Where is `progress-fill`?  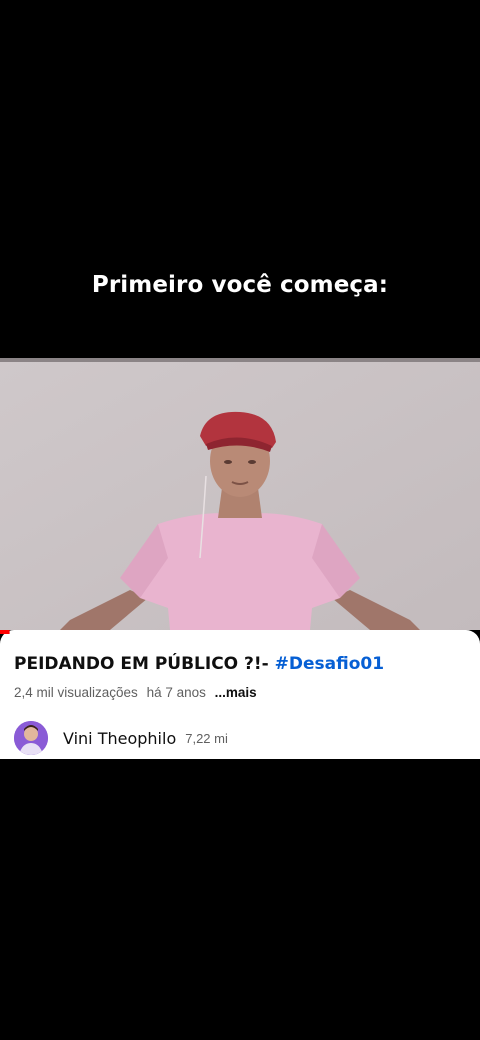
progress-fill is located at coordinates (5, 632).